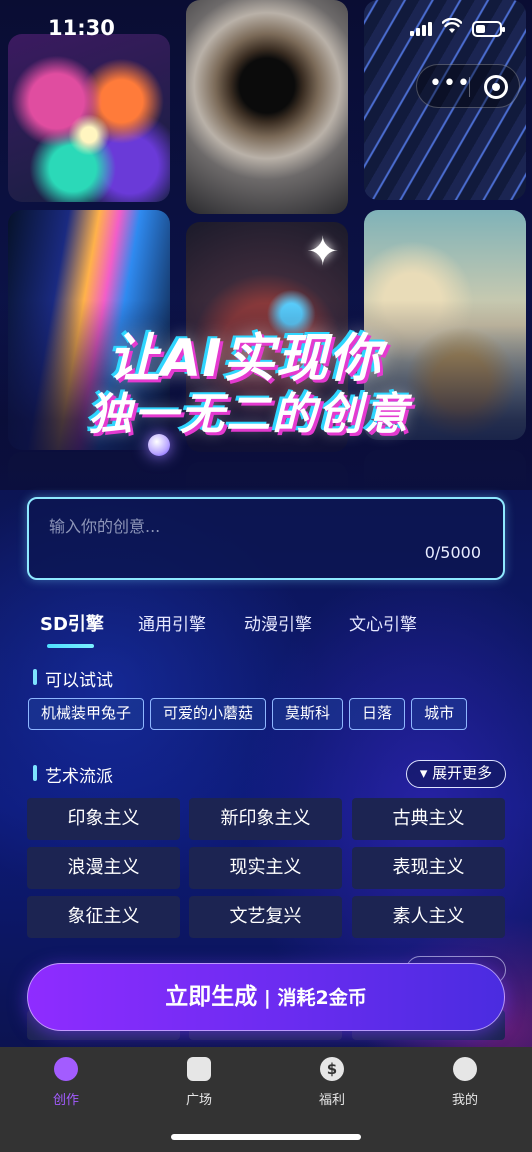 This screenshot has height=1152, width=532. I want to click on style-option: 浪漫主义, so click(103, 868).